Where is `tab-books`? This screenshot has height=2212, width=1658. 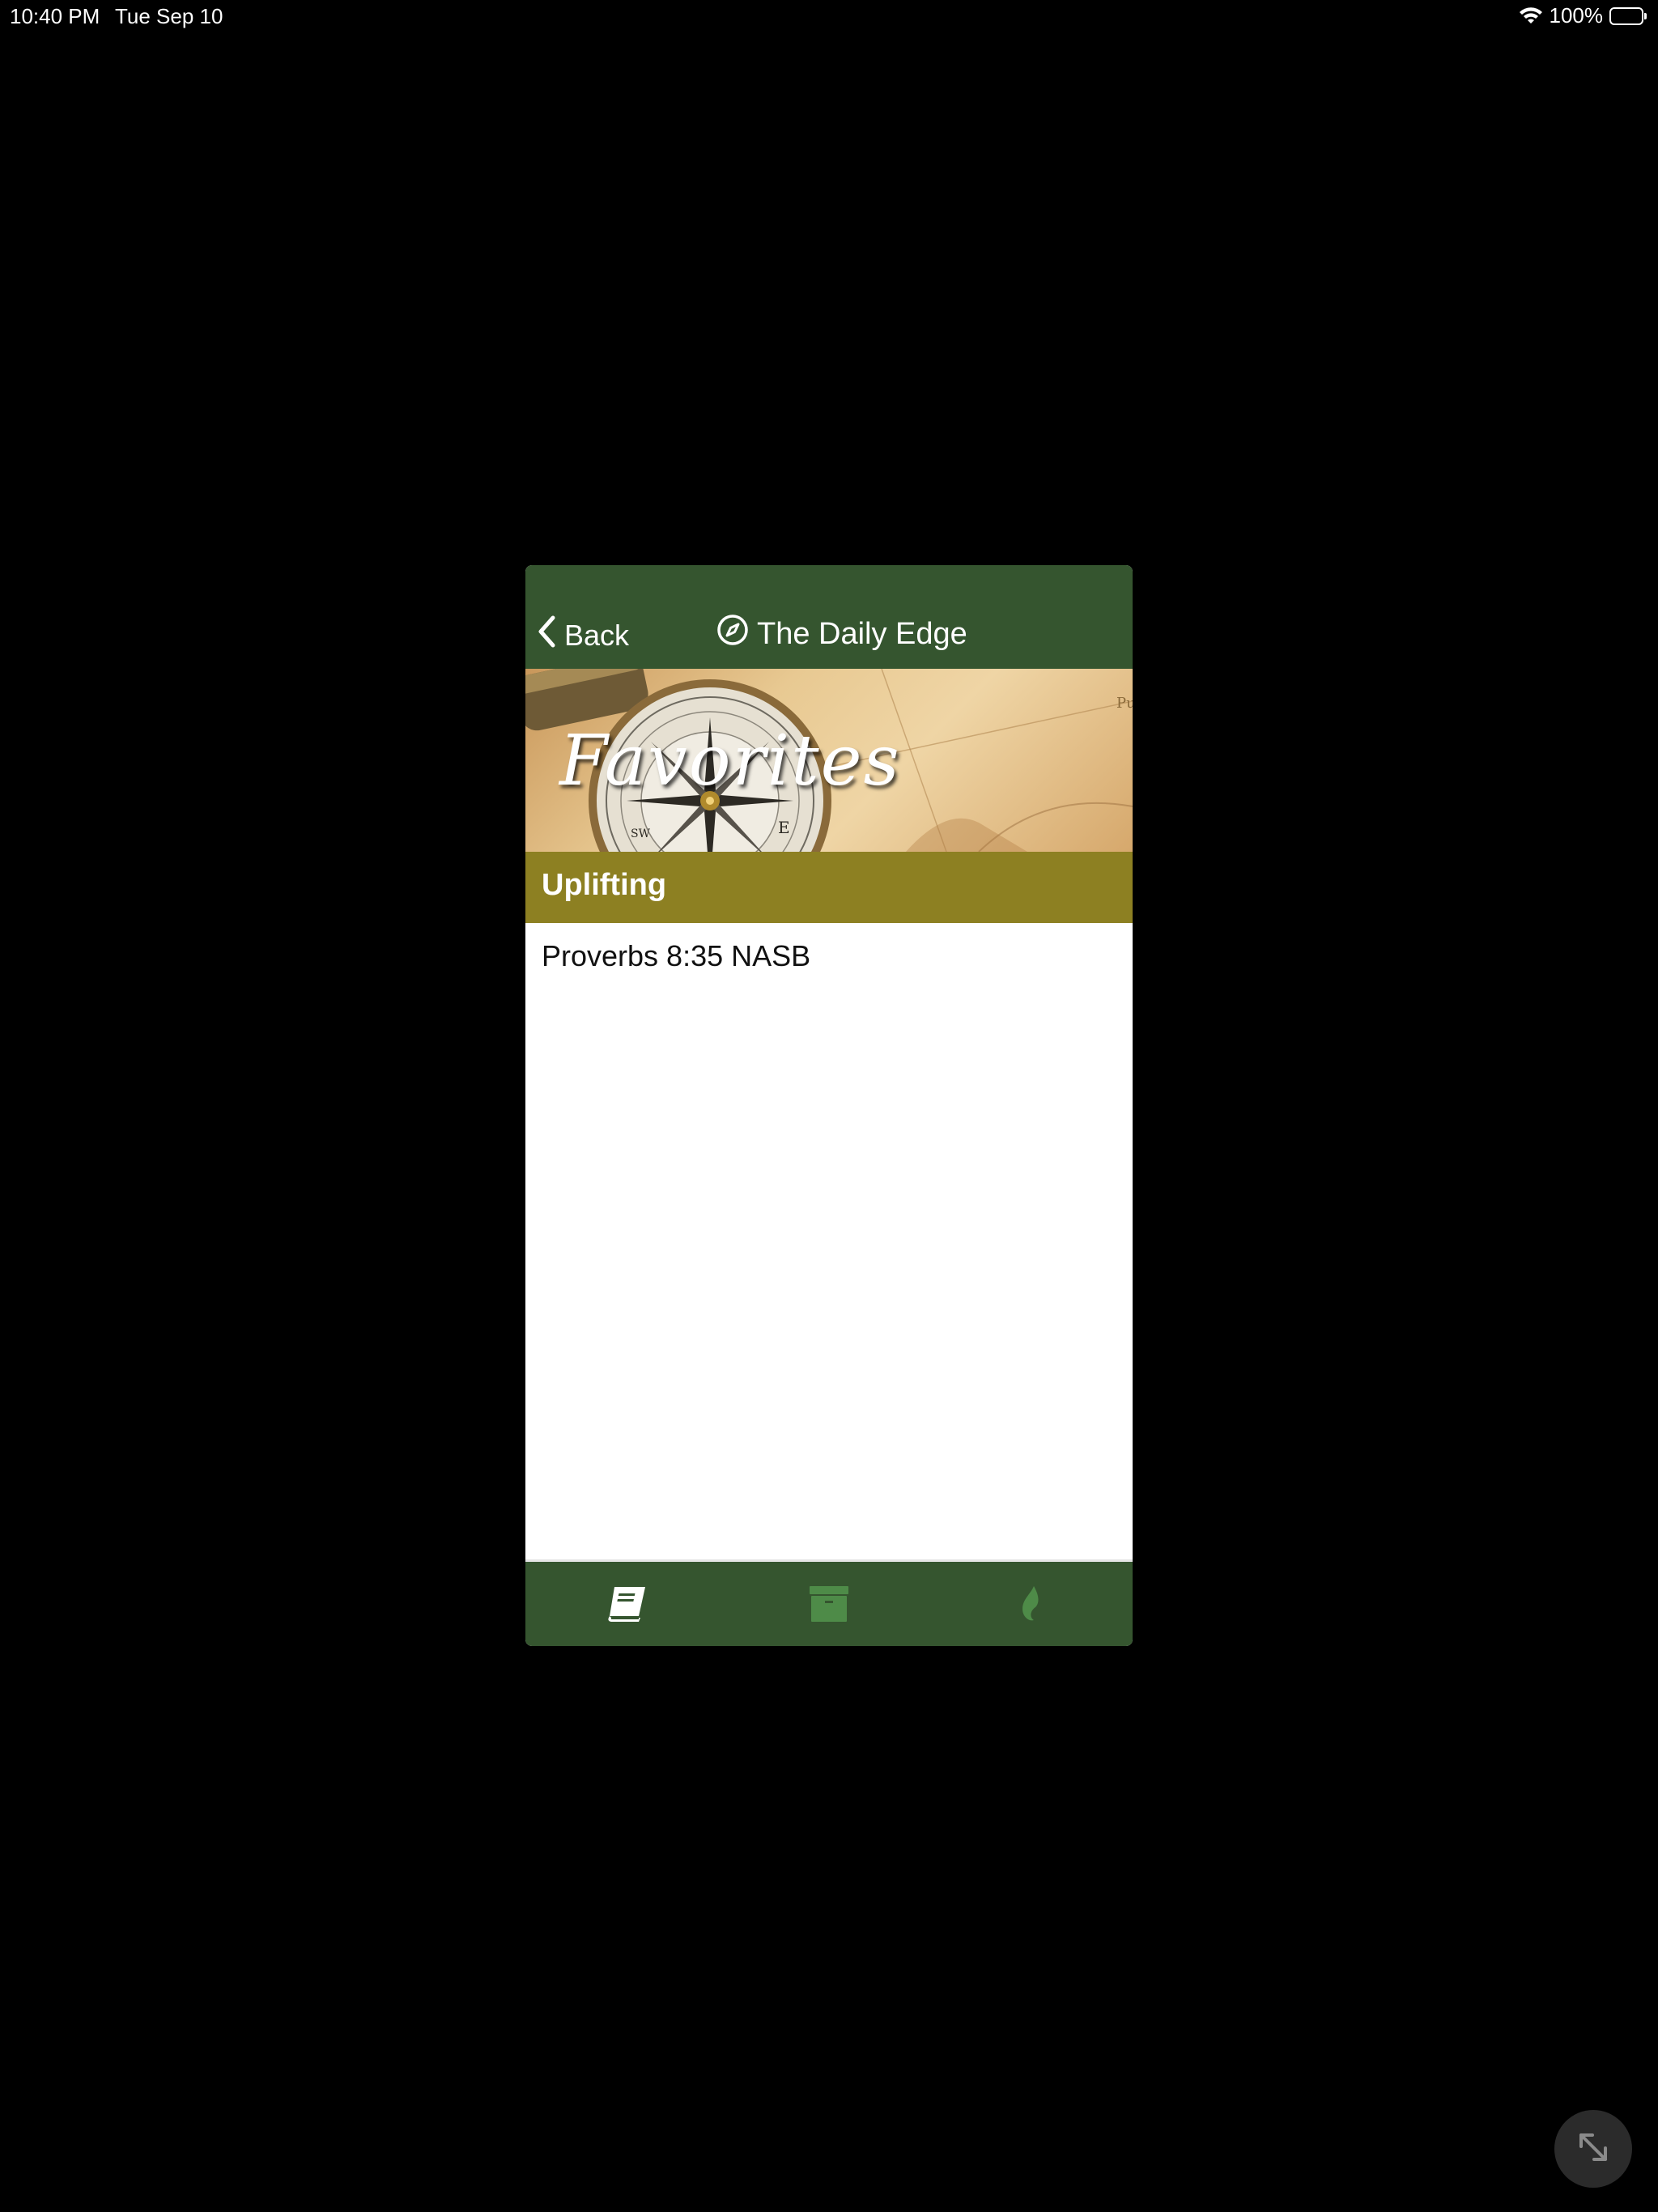 tab-books is located at coordinates (626, 1606).